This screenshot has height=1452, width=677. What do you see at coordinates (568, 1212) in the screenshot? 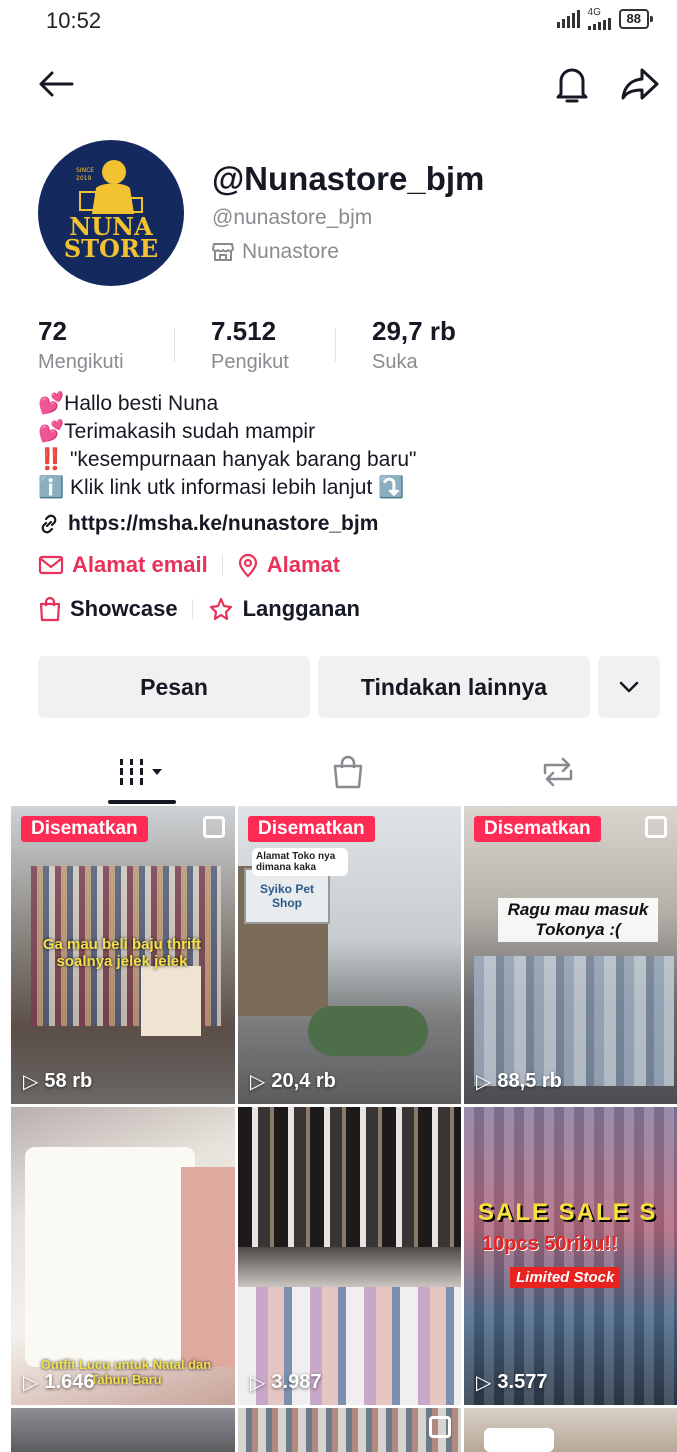
I see `sale-overlay-text: SALE SALE S` at bounding box center [568, 1212].